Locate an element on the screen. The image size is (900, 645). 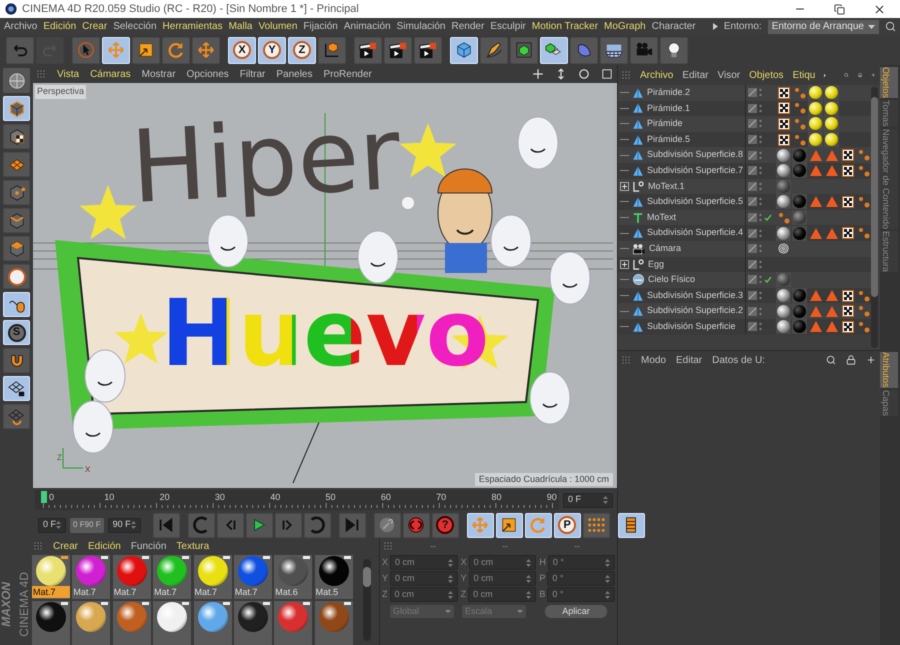
menu-item: Opciones is located at coordinates (207, 74).